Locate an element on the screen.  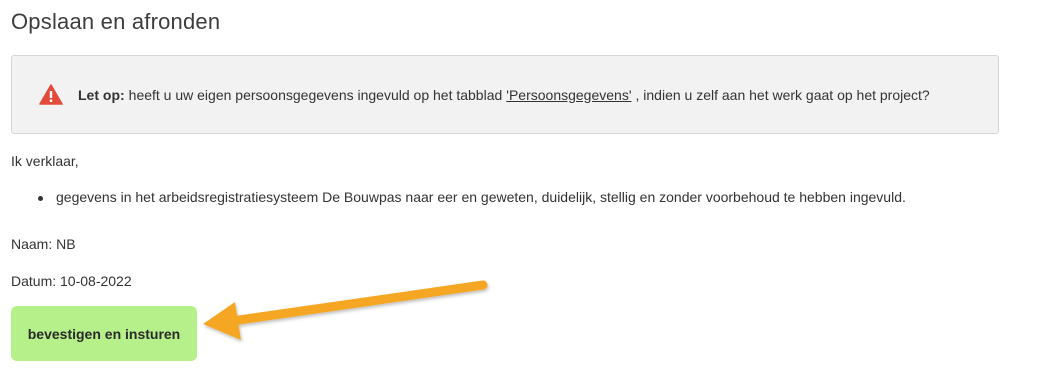
confirm-submit-button: bevestigen en insturen is located at coordinates (104, 333).